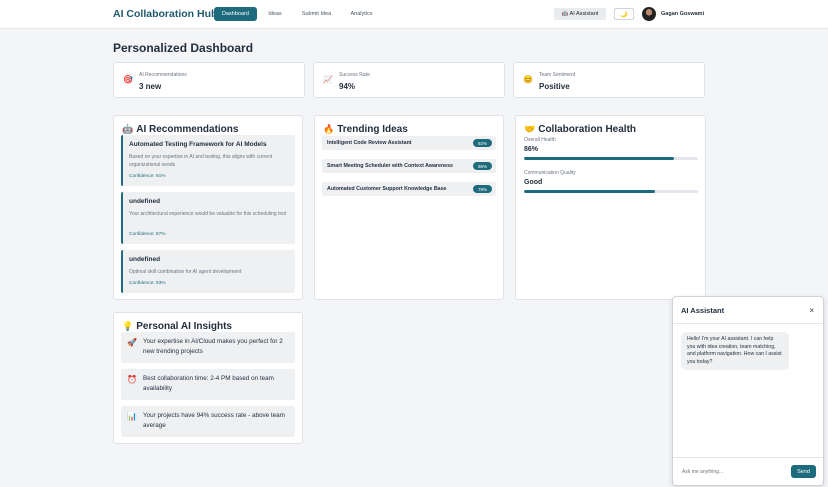 The width and height of the screenshot is (828, 487). I want to click on overall-health-bar-fill, so click(599, 158).